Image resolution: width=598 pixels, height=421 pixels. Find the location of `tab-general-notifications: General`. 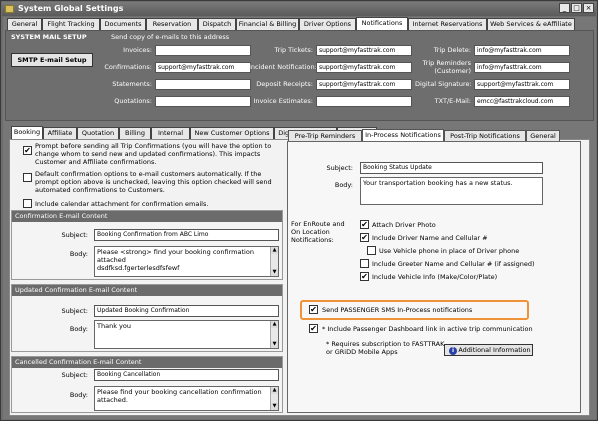

tab-general-notifications: General is located at coordinates (543, 135).